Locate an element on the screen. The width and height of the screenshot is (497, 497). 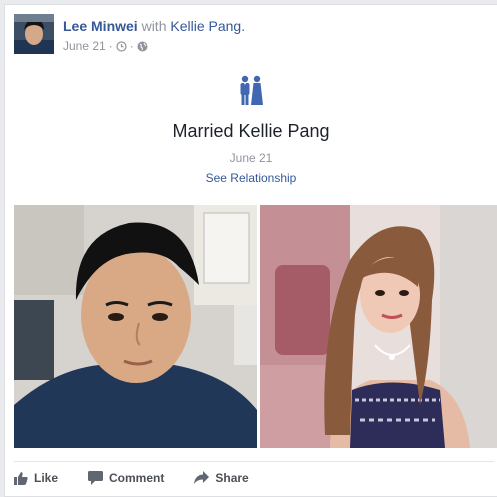
thumbs-up-icon is located at coordinates (21, 478).